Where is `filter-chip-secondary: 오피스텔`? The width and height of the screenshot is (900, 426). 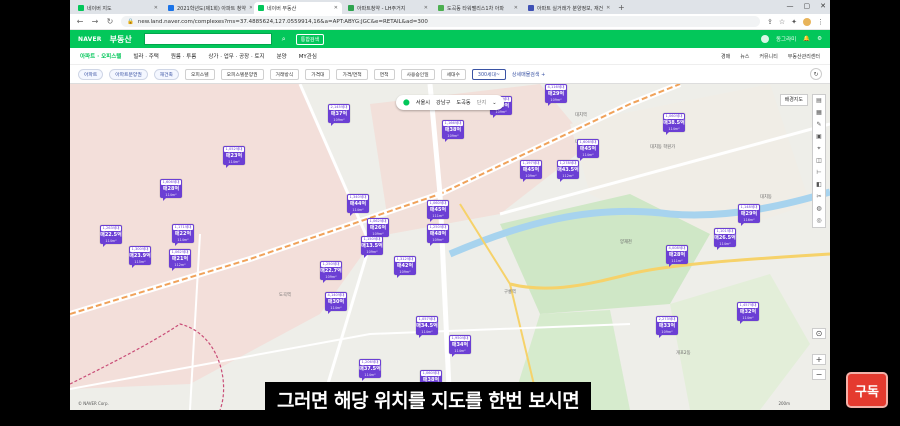 filter-chip-secondary: 오피스텔 is located at coordinates (199, 74).